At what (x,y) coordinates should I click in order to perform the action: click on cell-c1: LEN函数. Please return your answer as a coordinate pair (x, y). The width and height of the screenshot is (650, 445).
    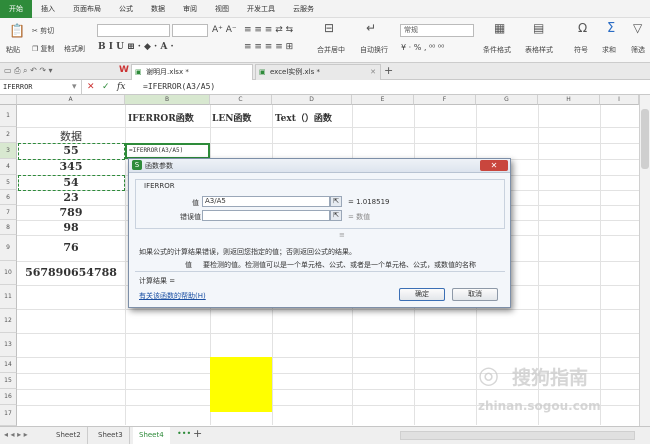
    Looking at the image, I should click on (231, 117).